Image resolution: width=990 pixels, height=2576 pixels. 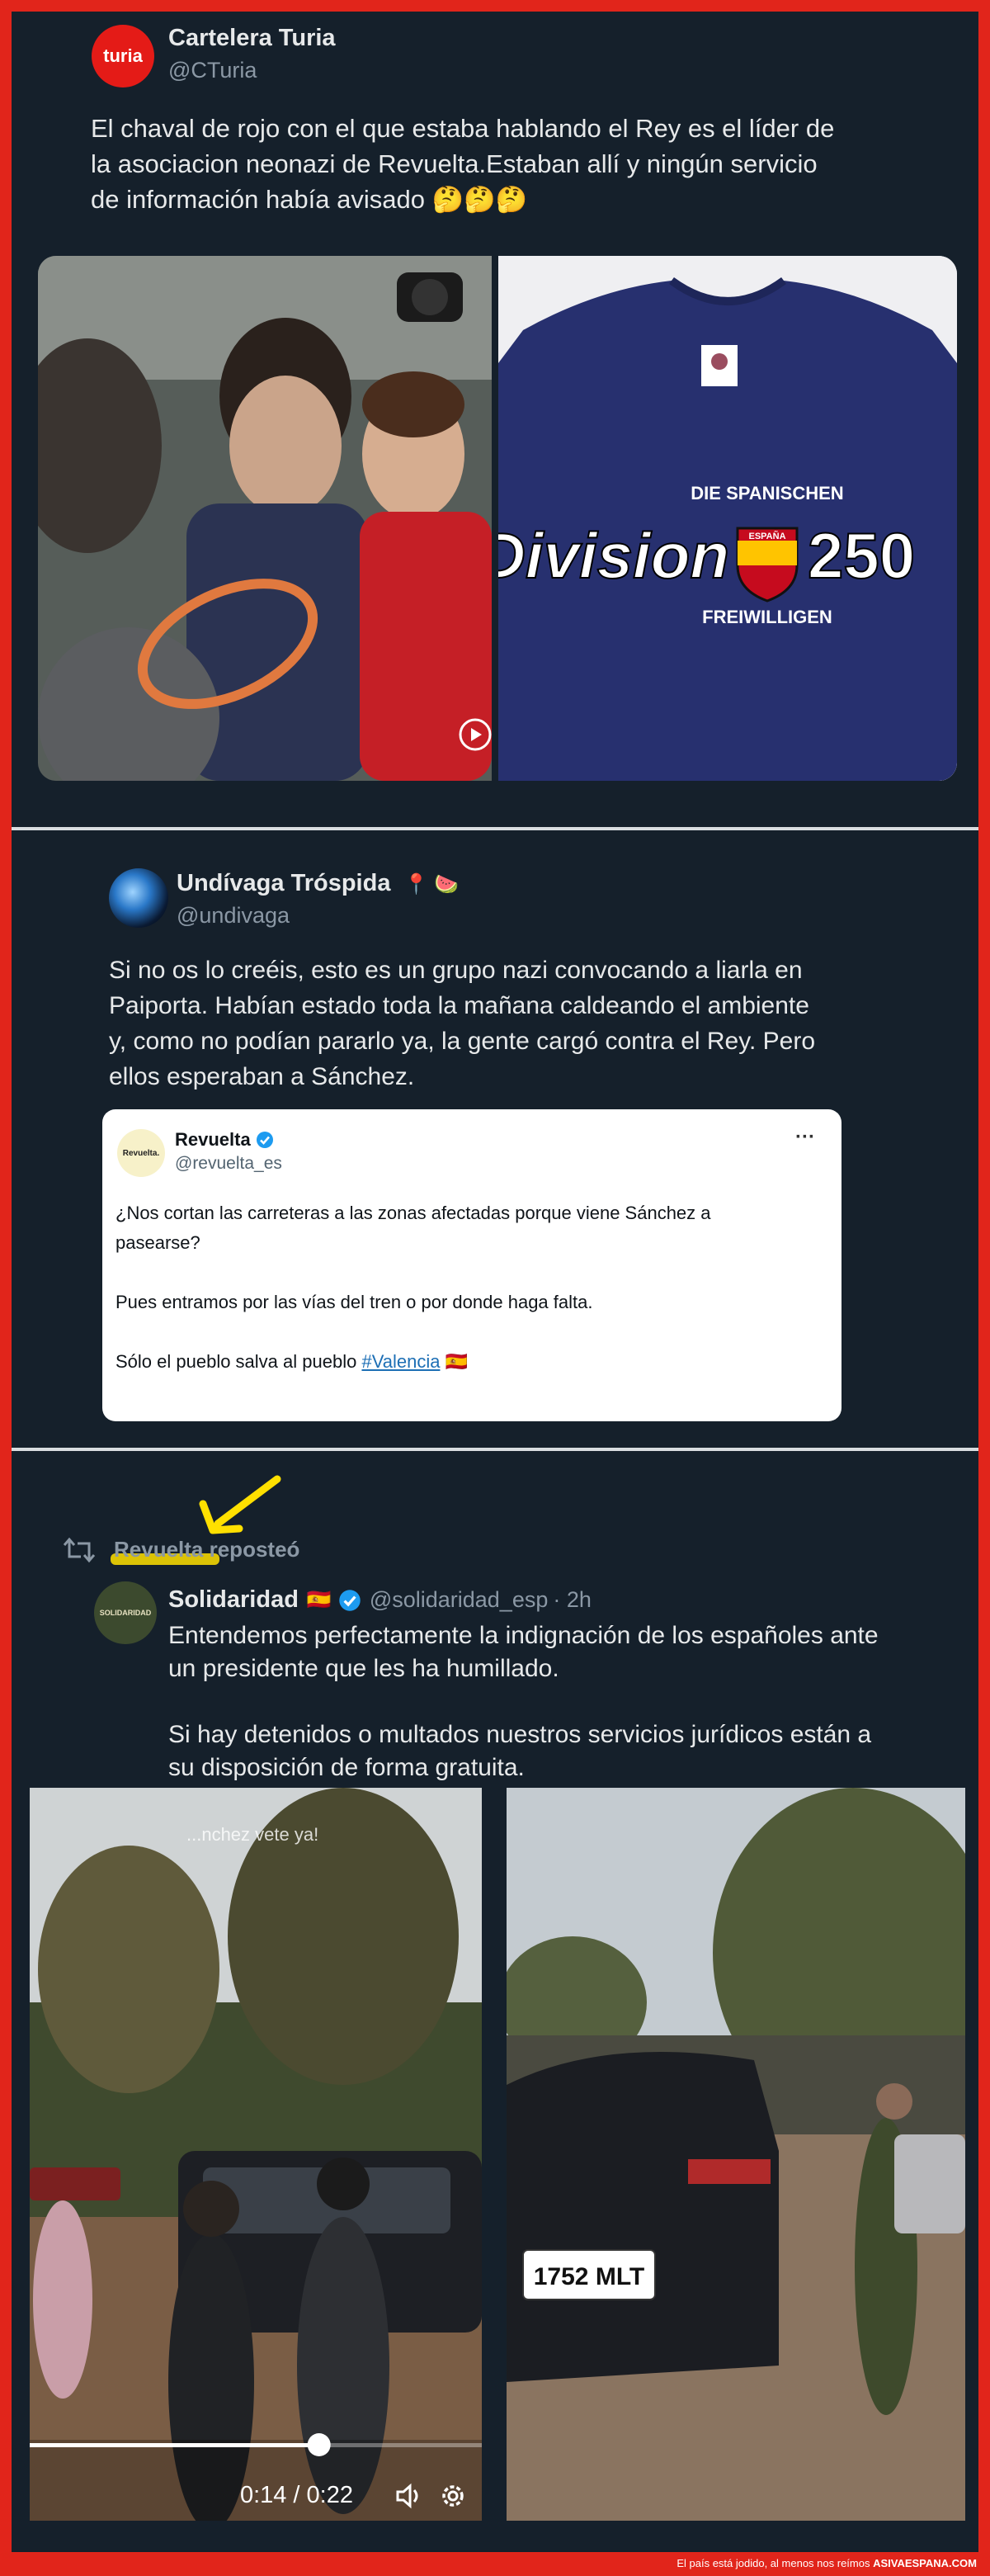 What do you see at coordinates (805, 1137) in the screenshot?
I see `more-icon: ···` at bounding box center [805, 1137].